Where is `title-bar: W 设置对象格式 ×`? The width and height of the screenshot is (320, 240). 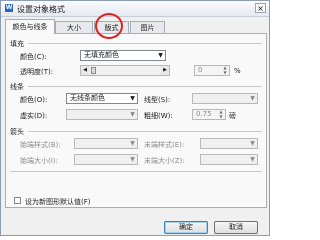 title-bar: W 设置对象格式 × is located at coordinates (135, 9).